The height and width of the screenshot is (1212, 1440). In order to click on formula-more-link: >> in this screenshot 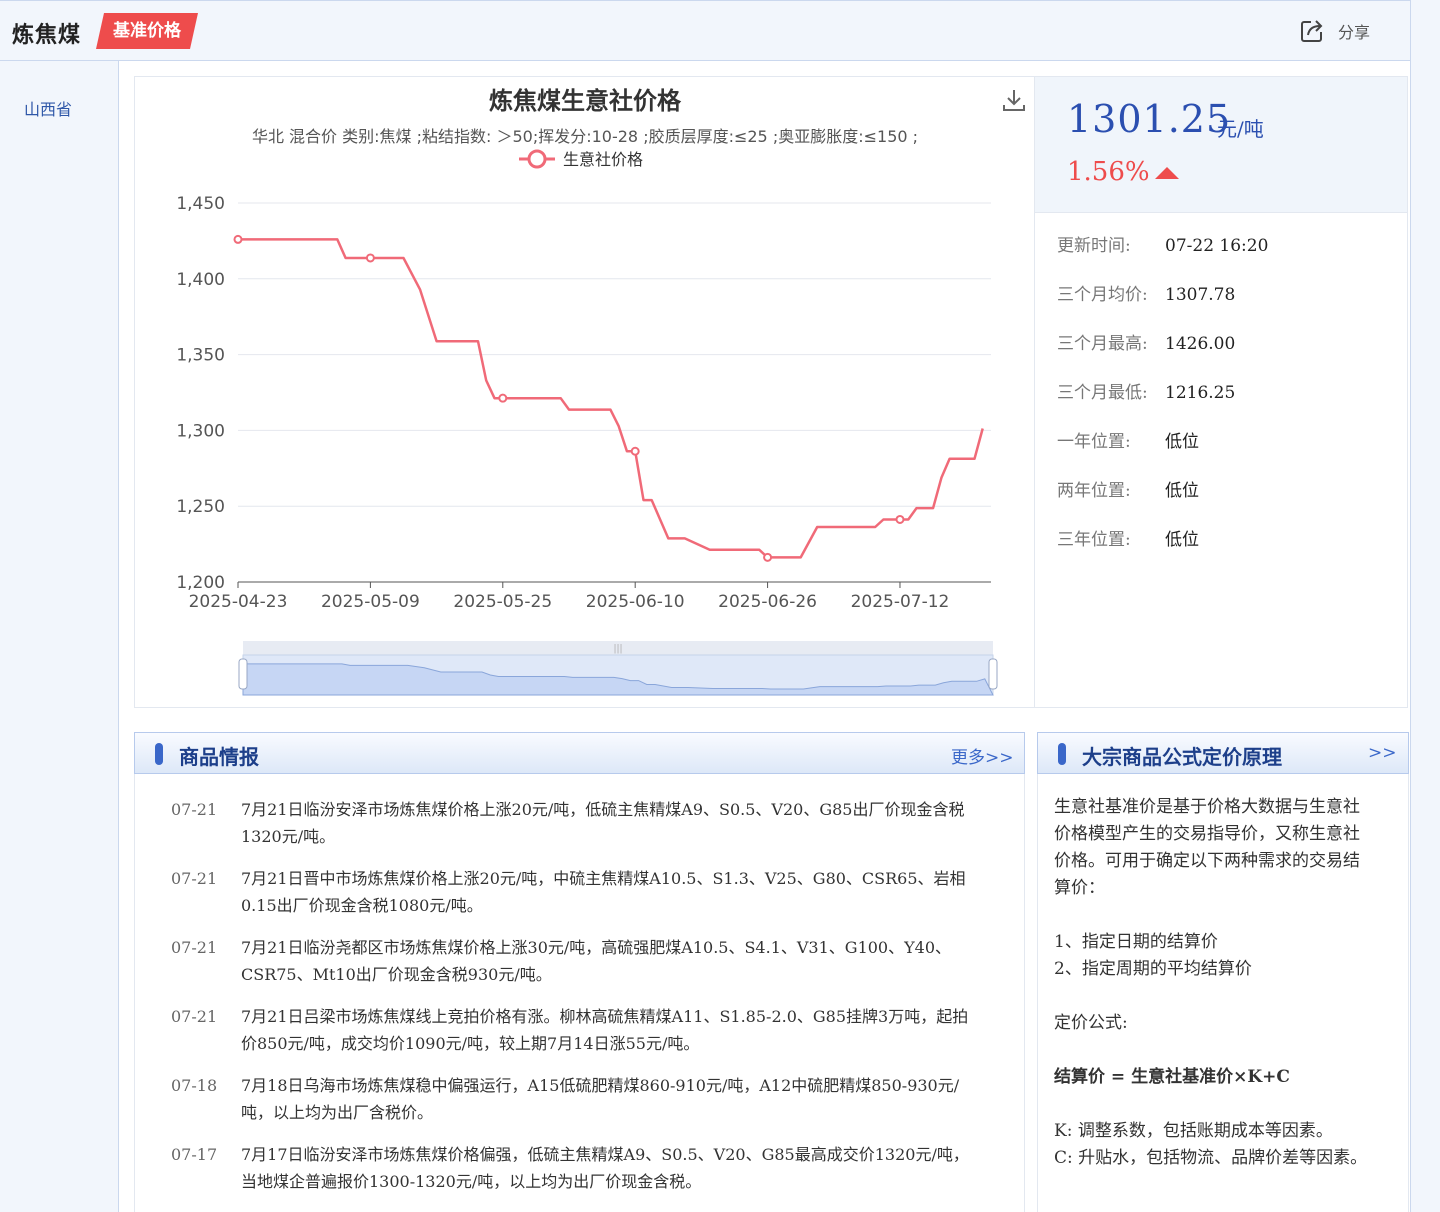, I will do `click(1382, 753)`.